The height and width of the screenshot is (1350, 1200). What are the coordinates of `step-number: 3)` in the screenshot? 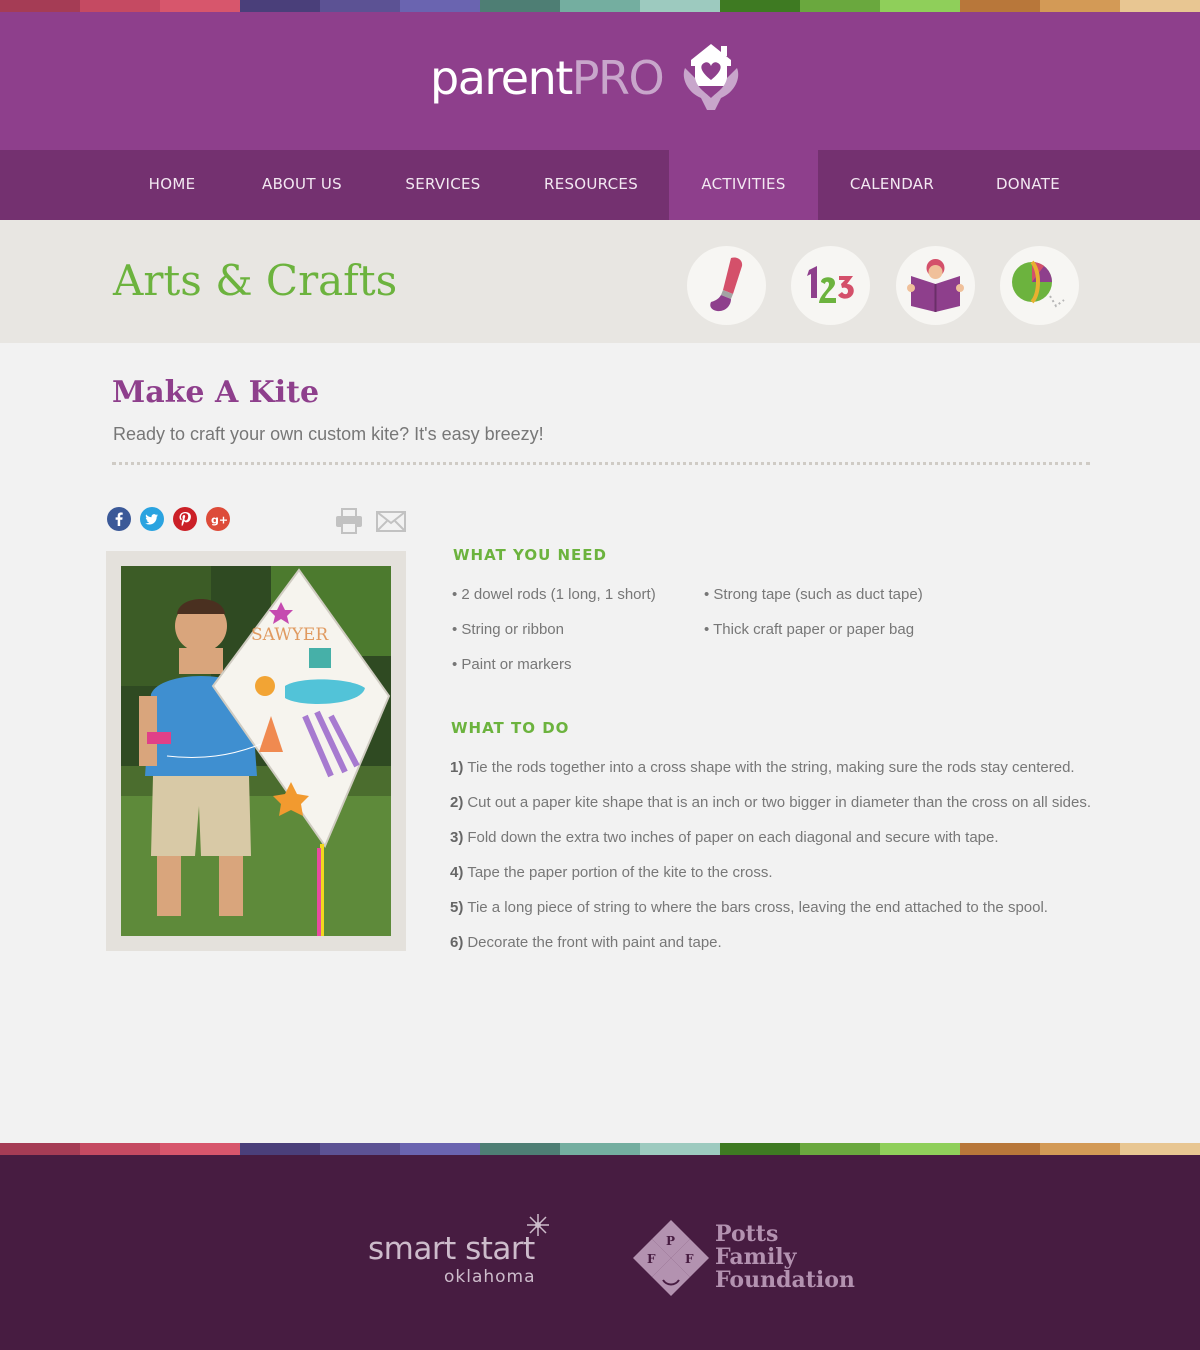 It's located at (457, 837).